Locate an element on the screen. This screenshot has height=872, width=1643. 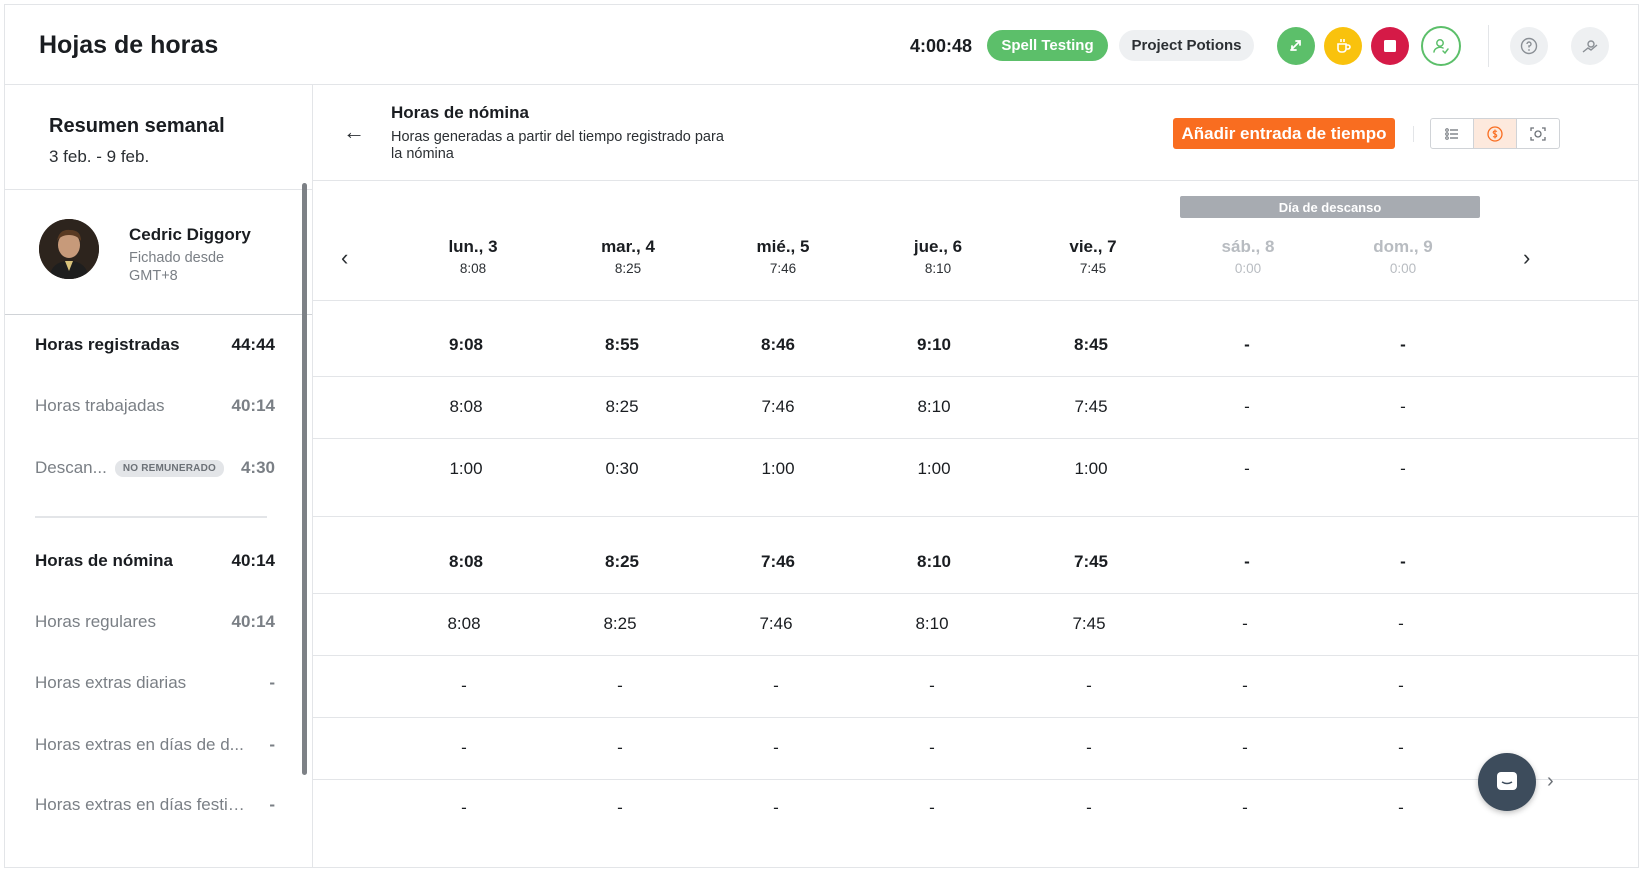
day-hours: 8:08 is located at coordinates (473, 268).